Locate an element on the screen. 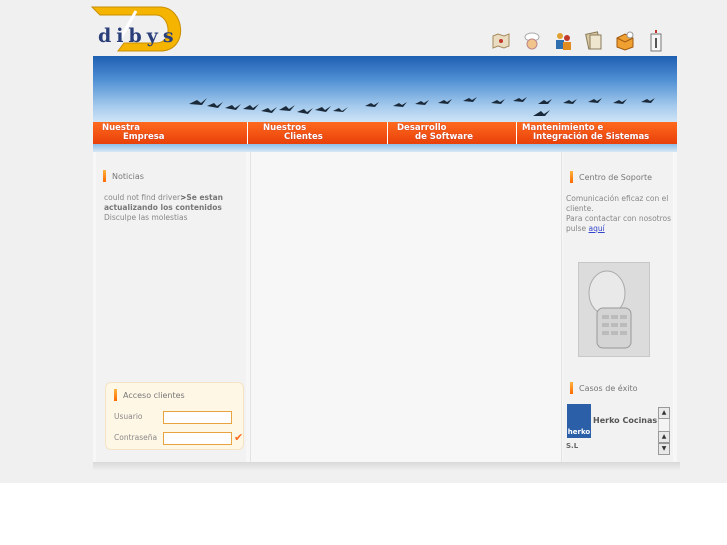 Image resolution: width=727 pixels, height=545 pixels. casos-title: Casos de éxito is located at coordinates (604, 388).